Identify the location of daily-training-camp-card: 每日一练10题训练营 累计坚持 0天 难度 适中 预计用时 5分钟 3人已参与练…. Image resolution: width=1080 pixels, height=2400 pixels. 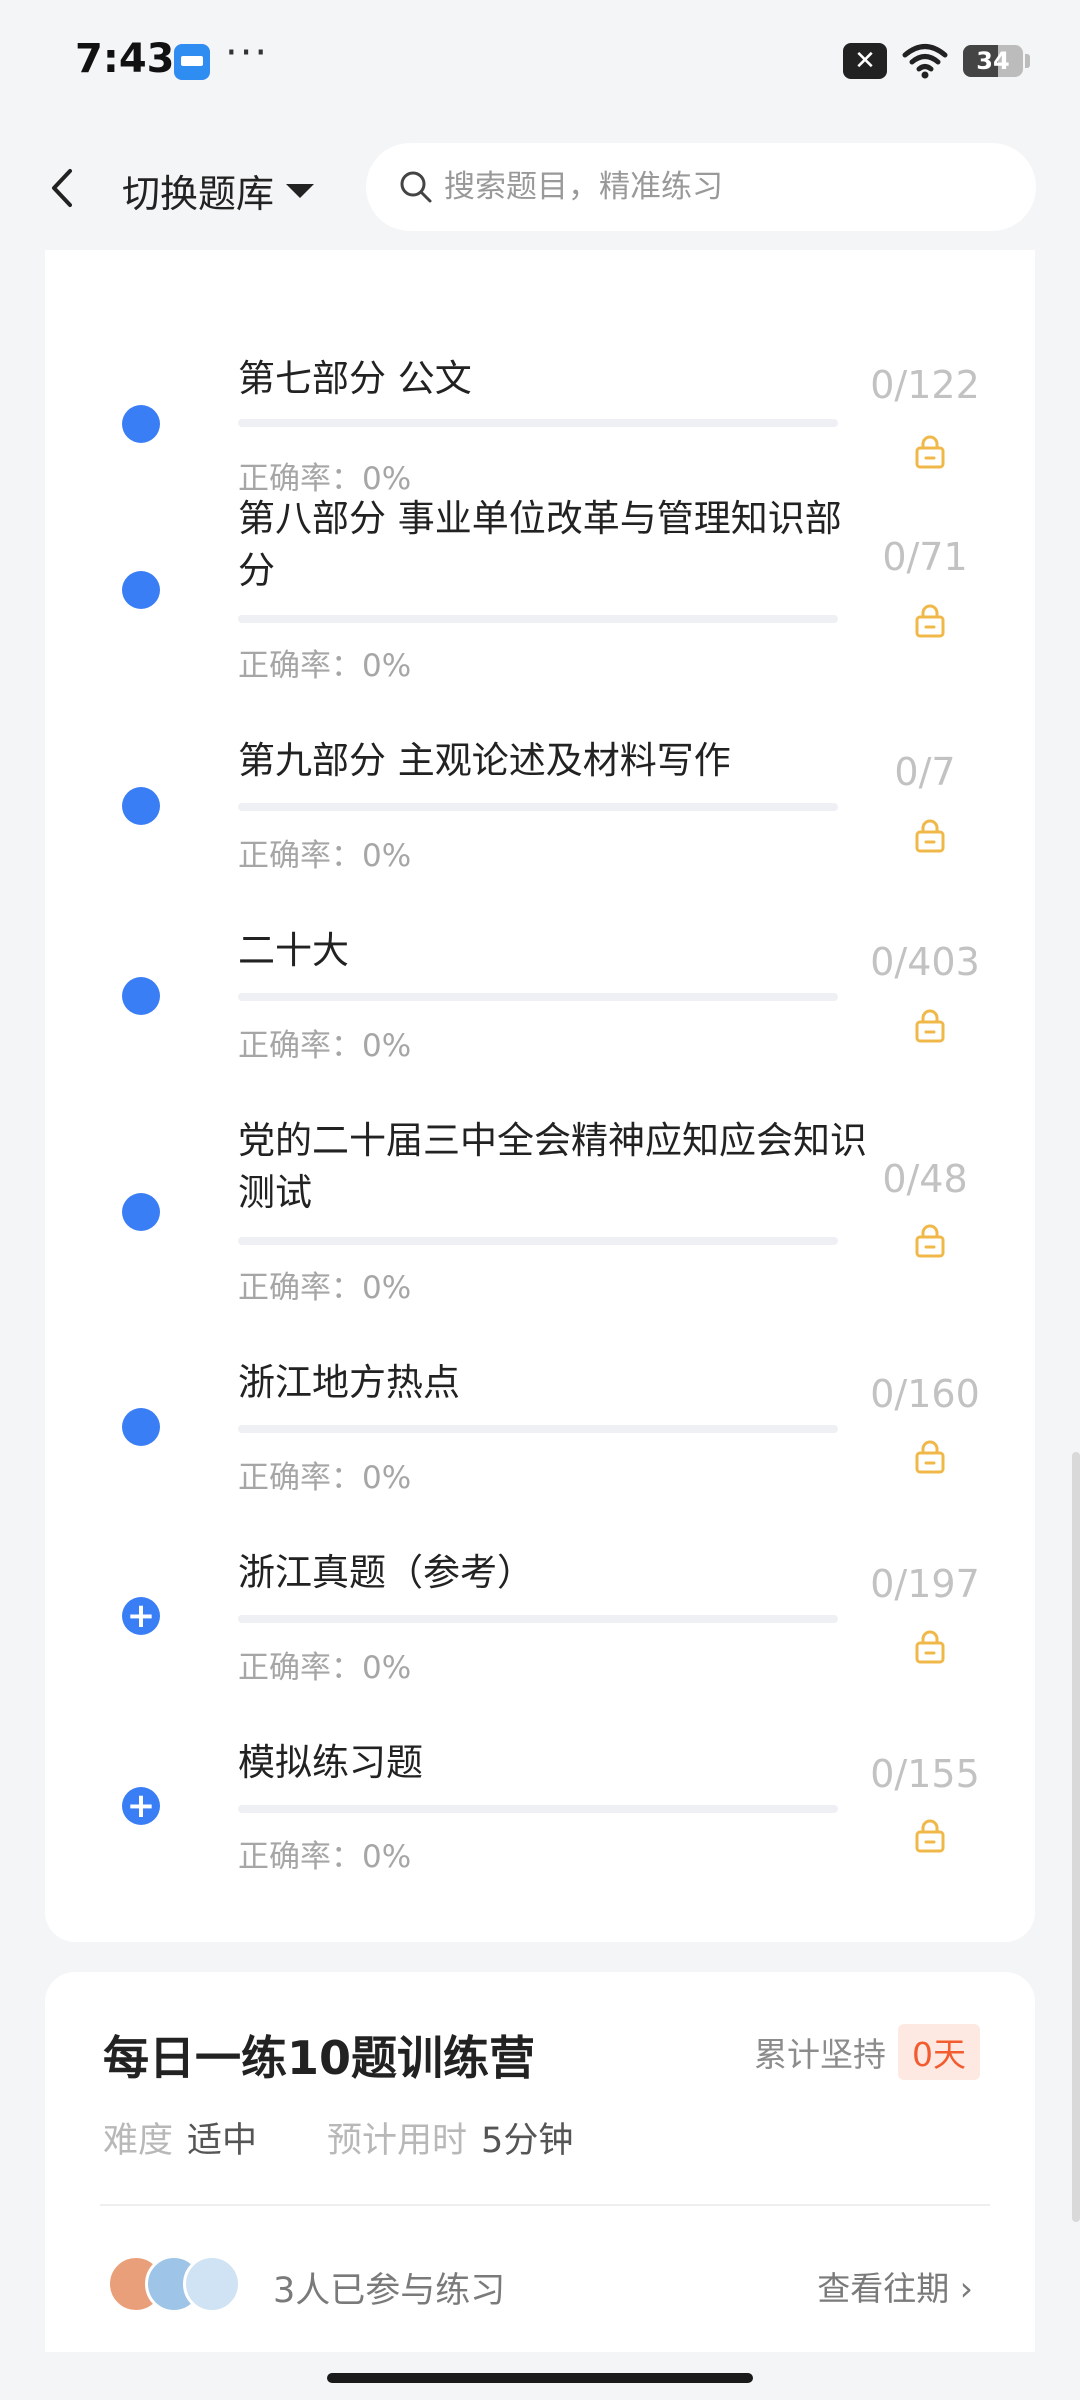
(540, 2162).